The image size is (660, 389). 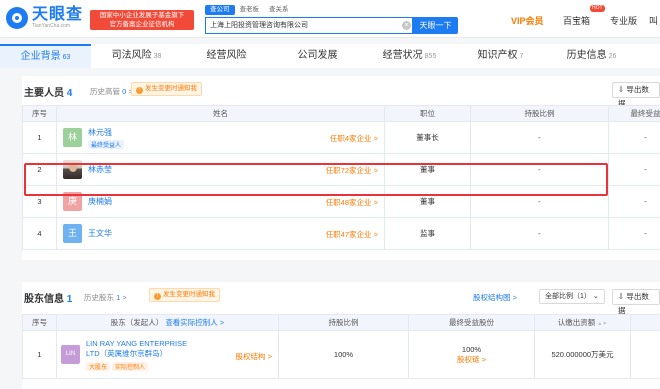 What do you see at coordinates (634, 113) in the screenshot?
I see `col-beneficial: 最终受益` at bounding box center [634, 113].